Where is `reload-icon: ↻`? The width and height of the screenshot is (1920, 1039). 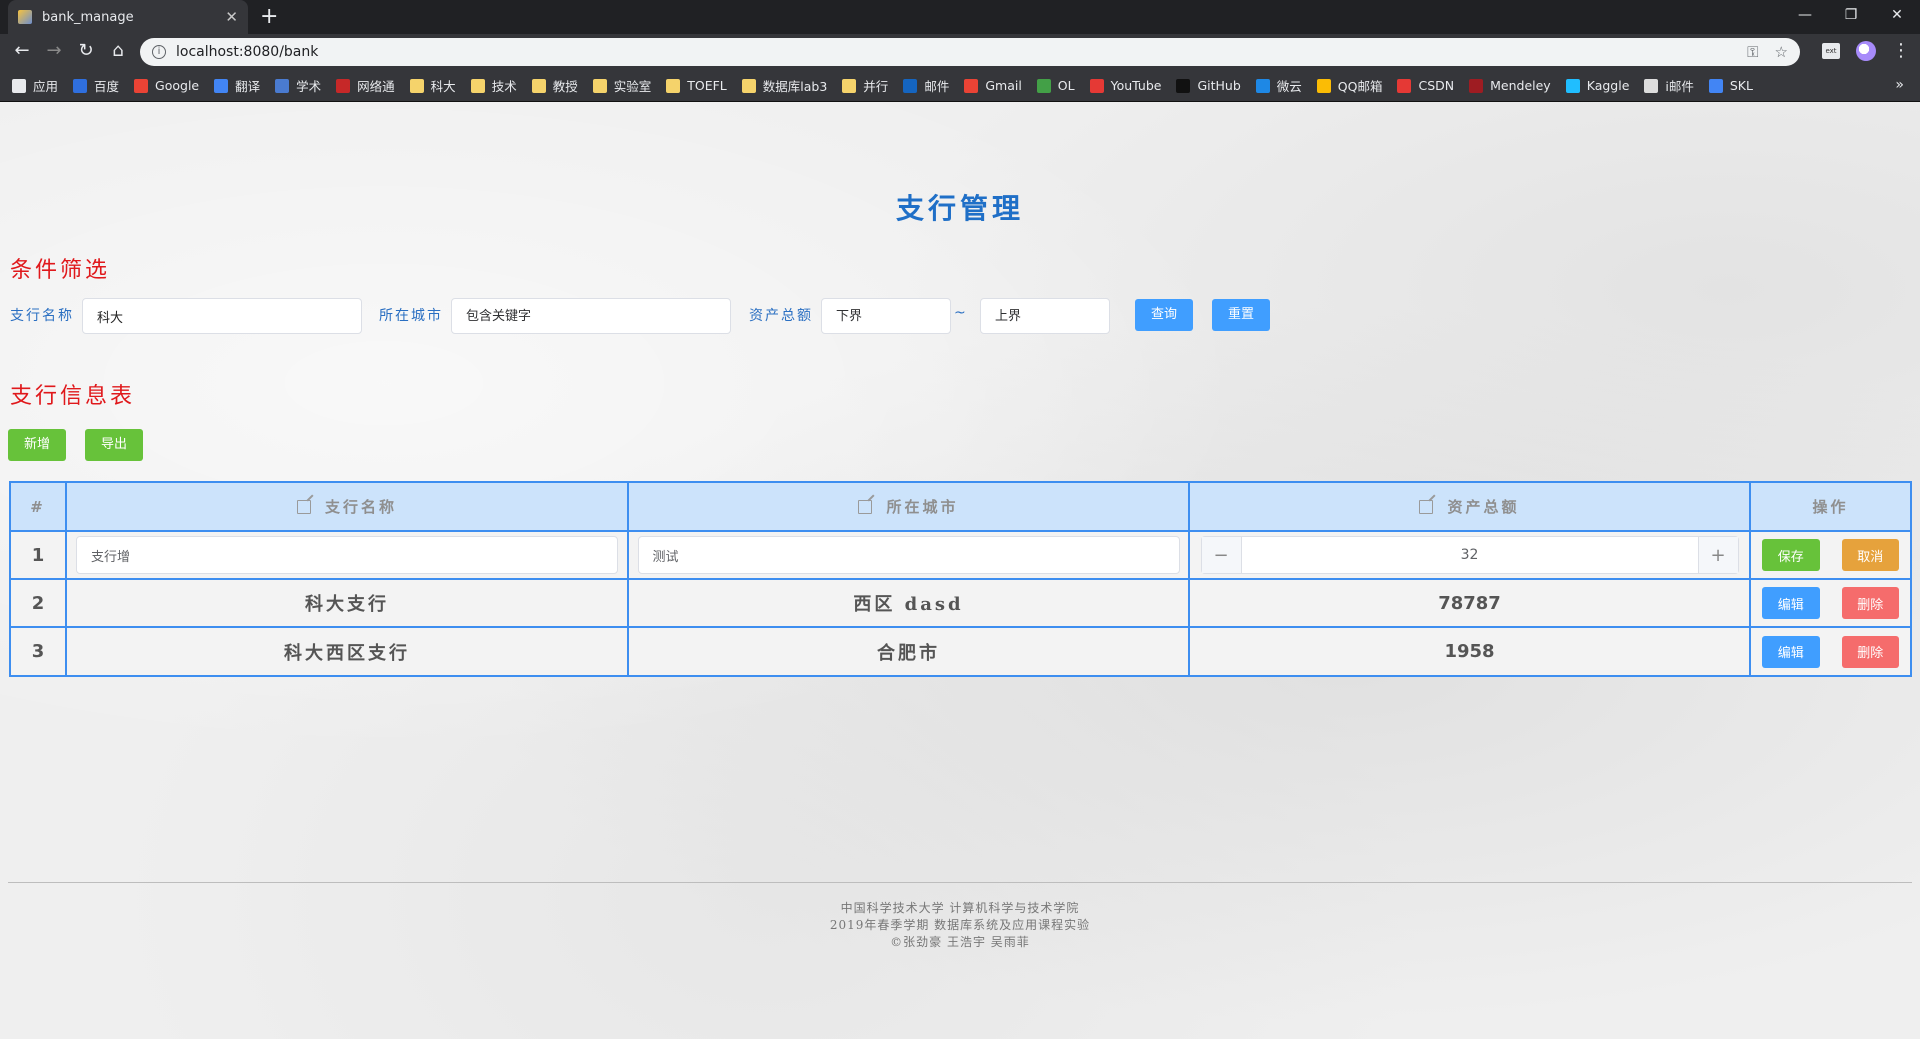 reload-icon: ↻ is located at coordinates (86, 50).